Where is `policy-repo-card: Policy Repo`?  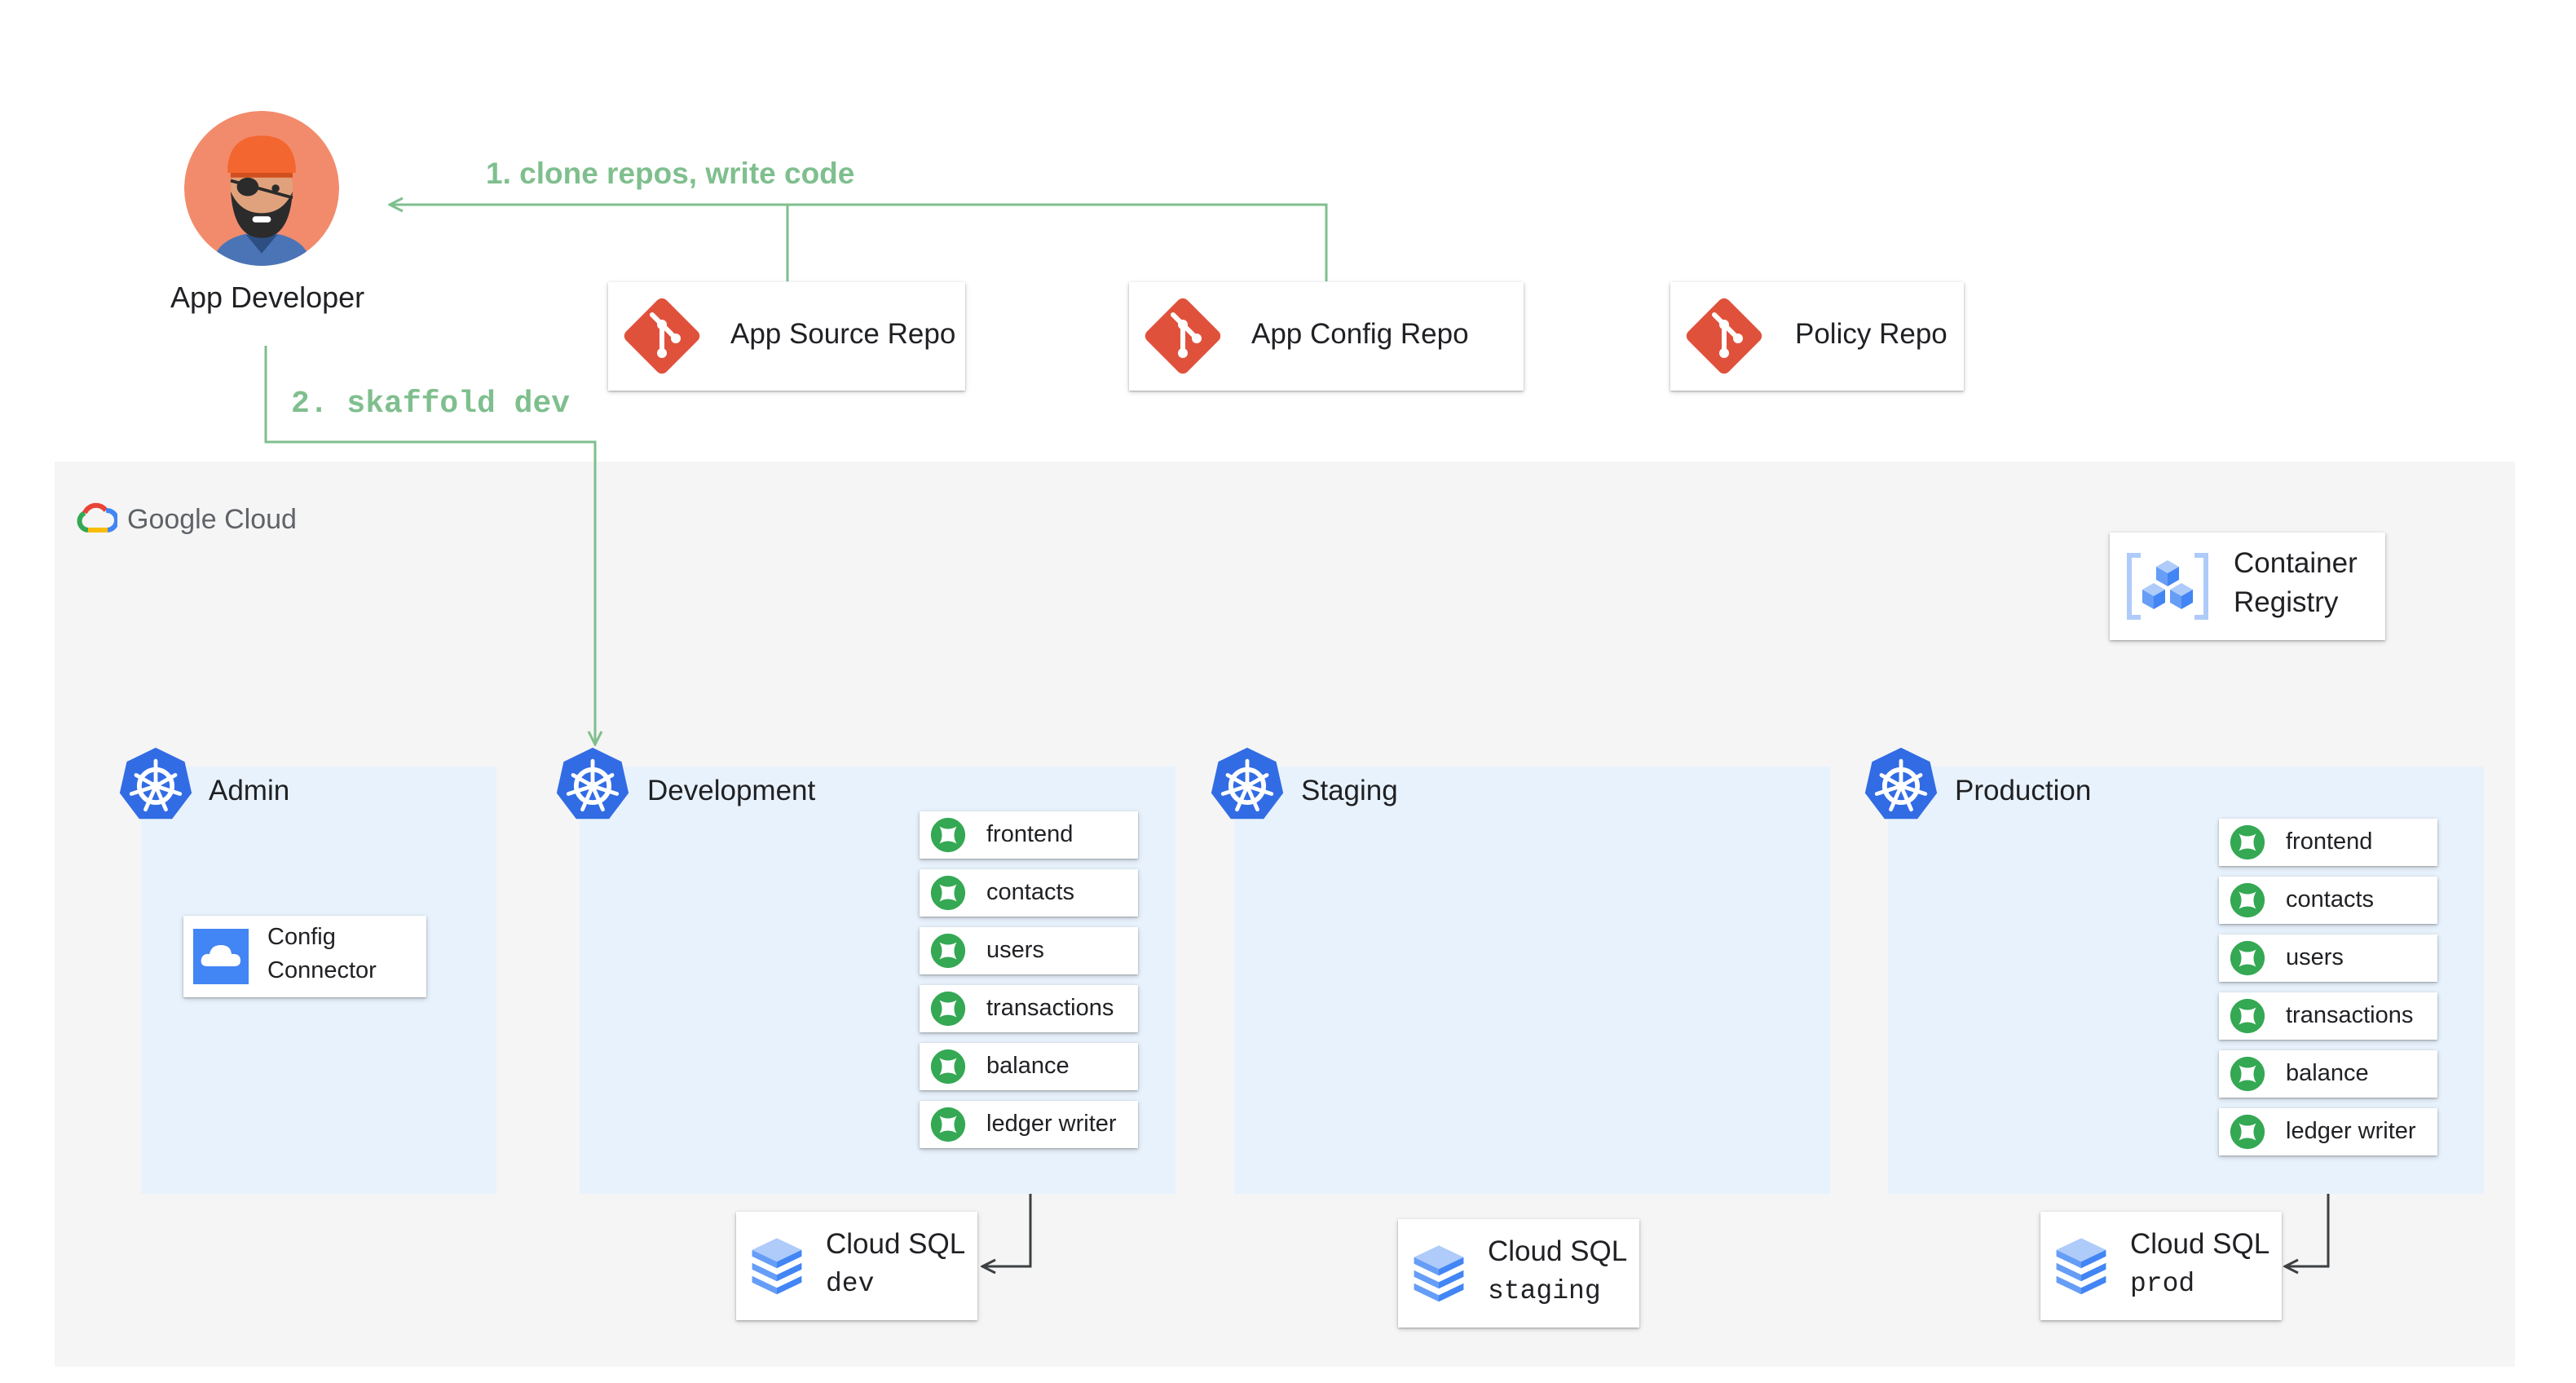
policy-repo-card: Policy Repo is located at coordinates (1817, 336).